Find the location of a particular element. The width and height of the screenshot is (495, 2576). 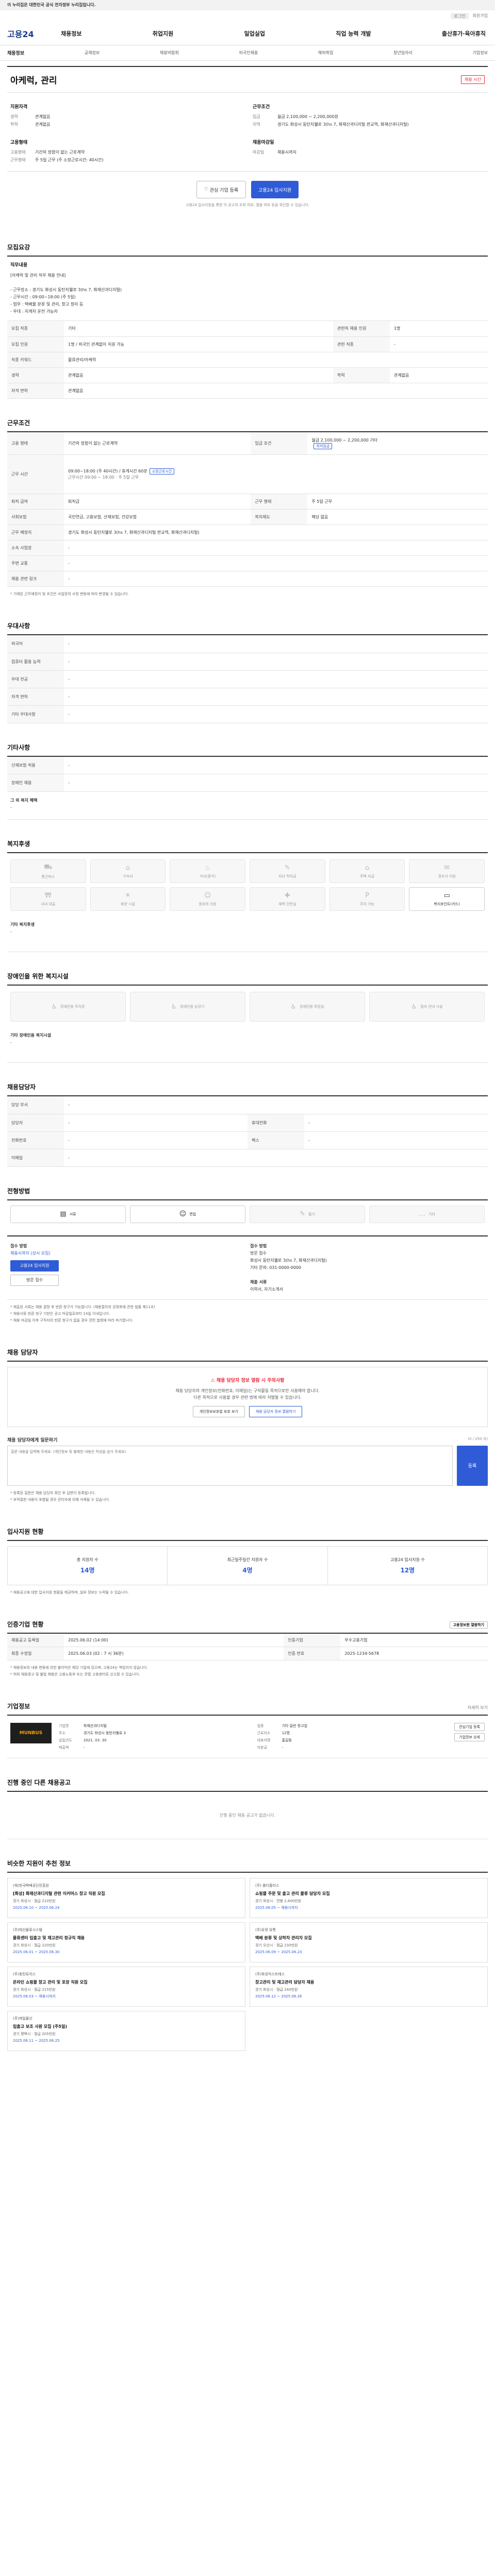

section-title: 전형방법 is located at coordinates (247, 1193).